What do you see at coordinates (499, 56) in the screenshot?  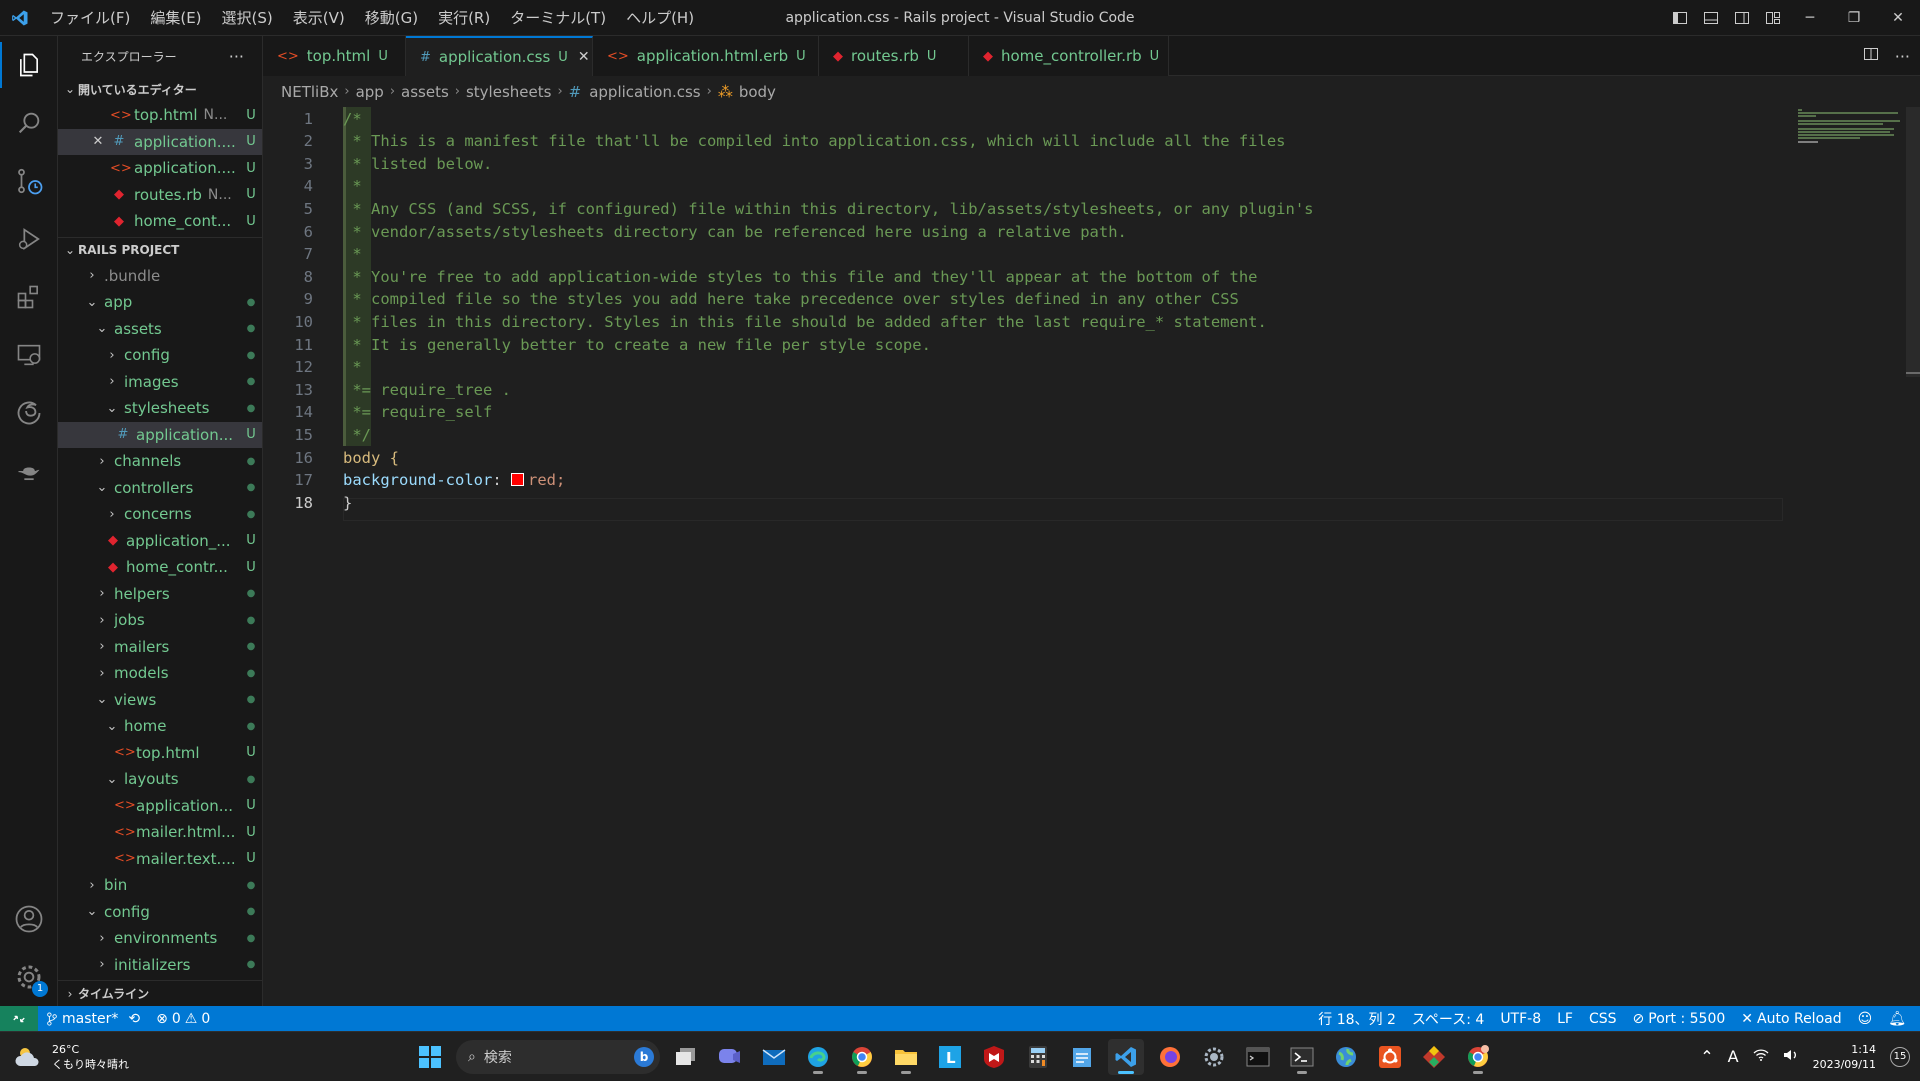 I see `tab-application-css: # application.css U ✕` at bounding box center [499, 56].